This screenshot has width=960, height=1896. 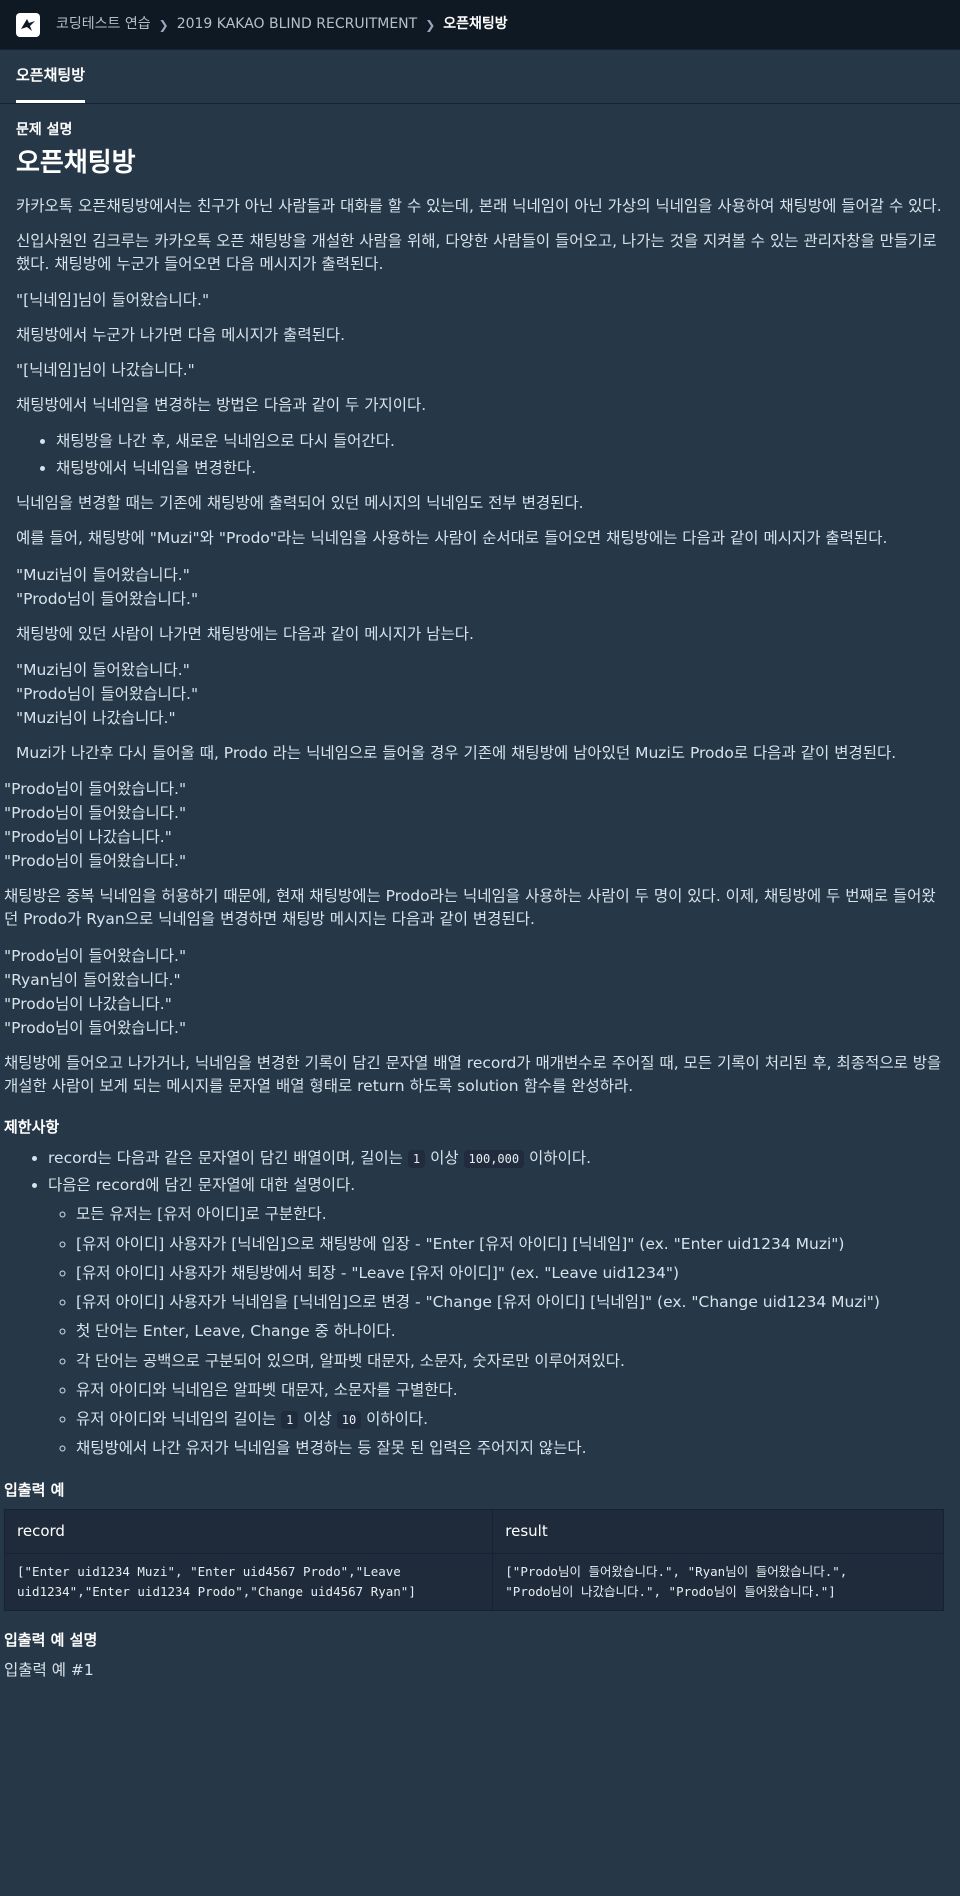 What do you see at coordinates (49, 1670) in the screenshot?
I see `io-example-label: 입출력 예 #1` at bounding box center [49, 1670].